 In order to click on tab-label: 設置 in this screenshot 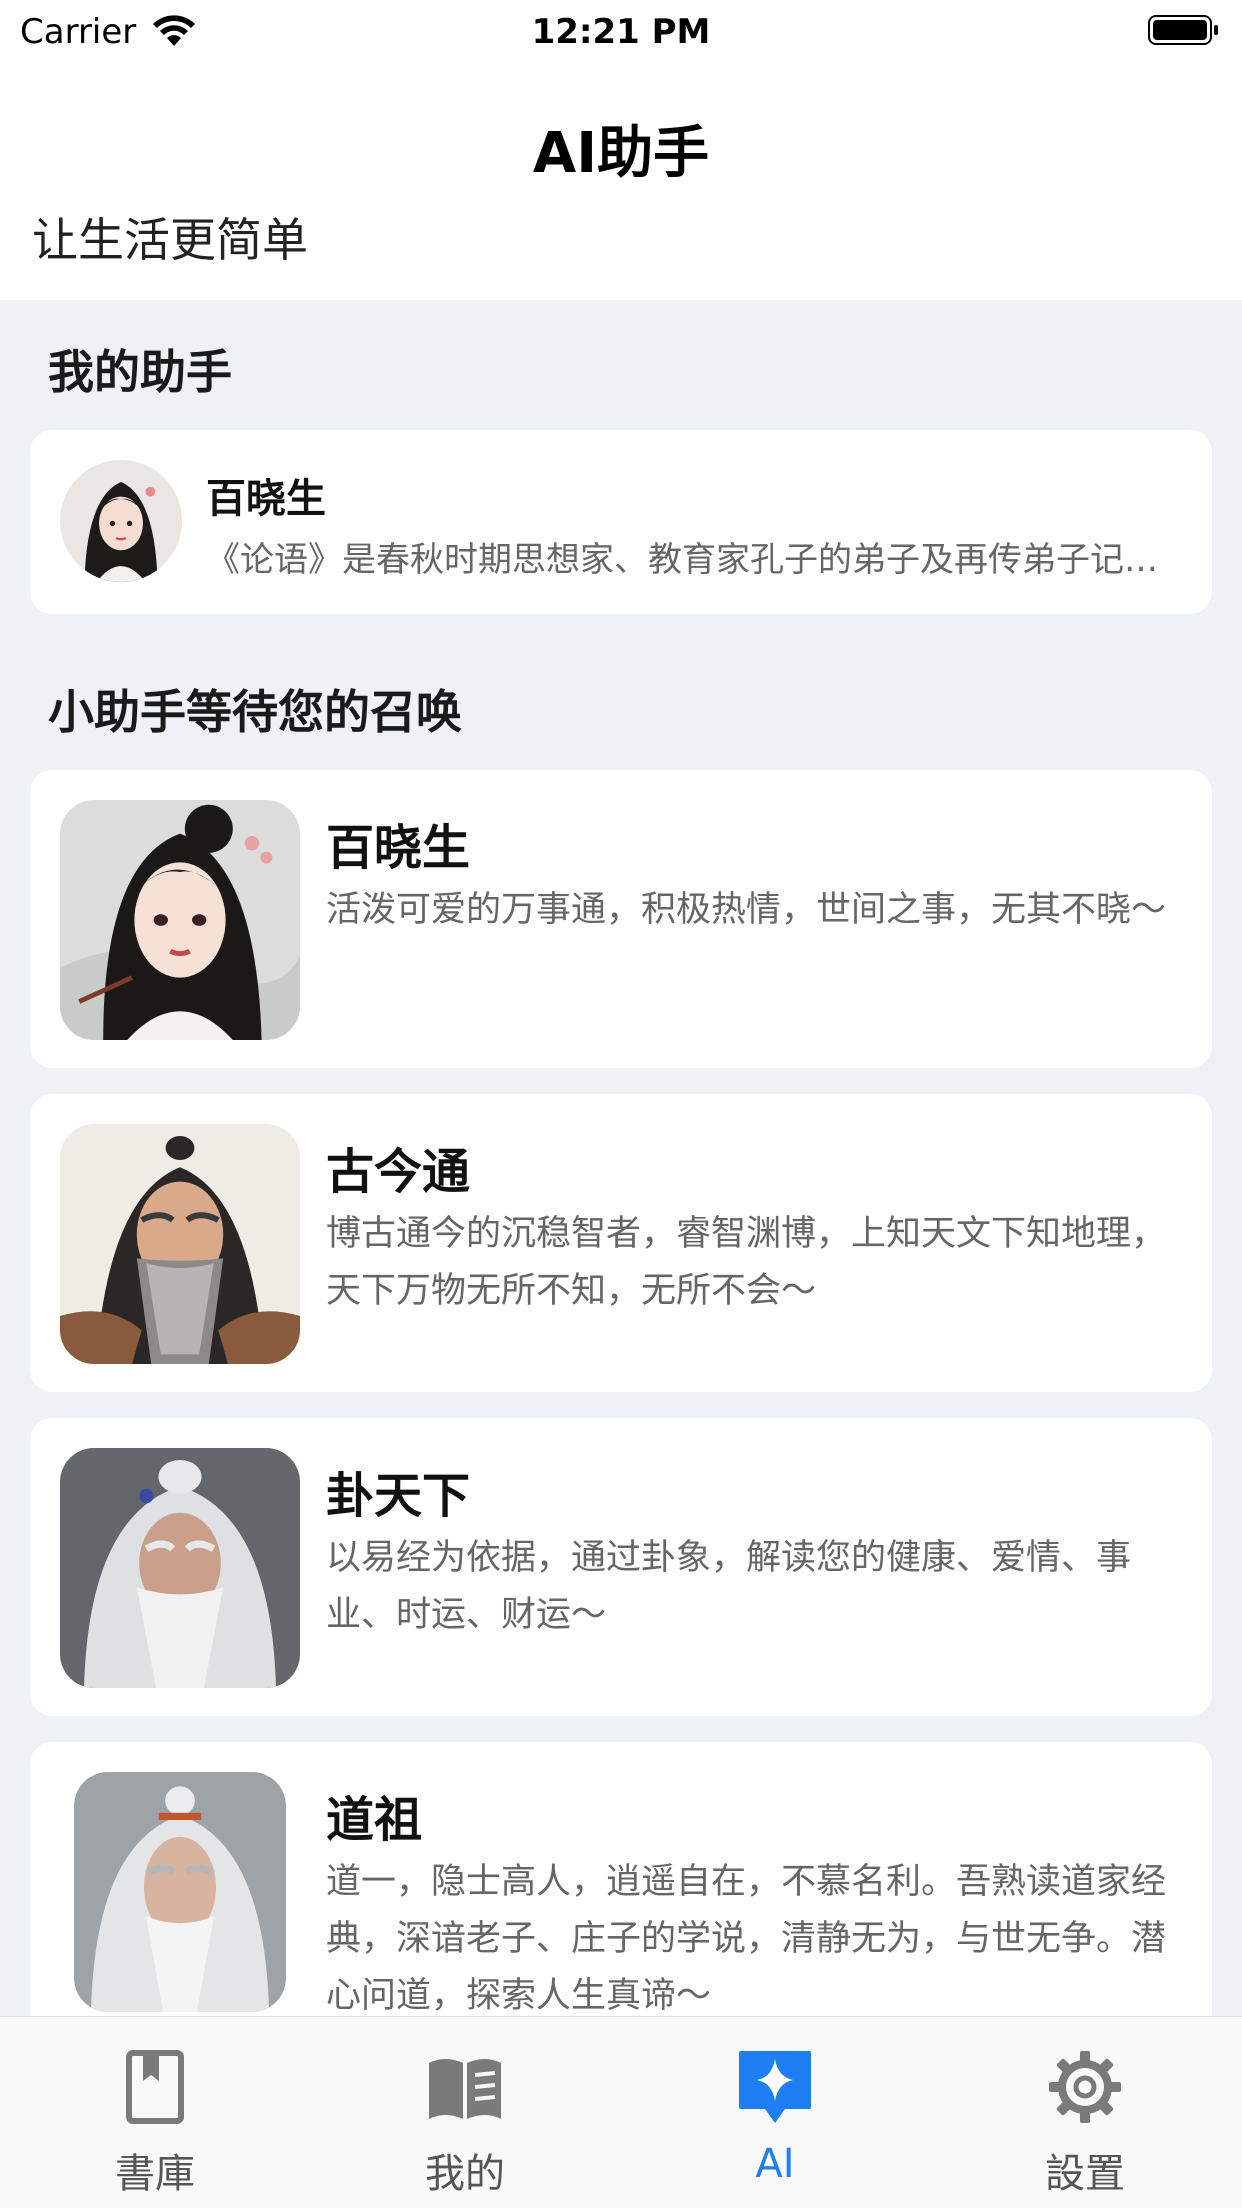, I will do `click(1085, 2174)`.